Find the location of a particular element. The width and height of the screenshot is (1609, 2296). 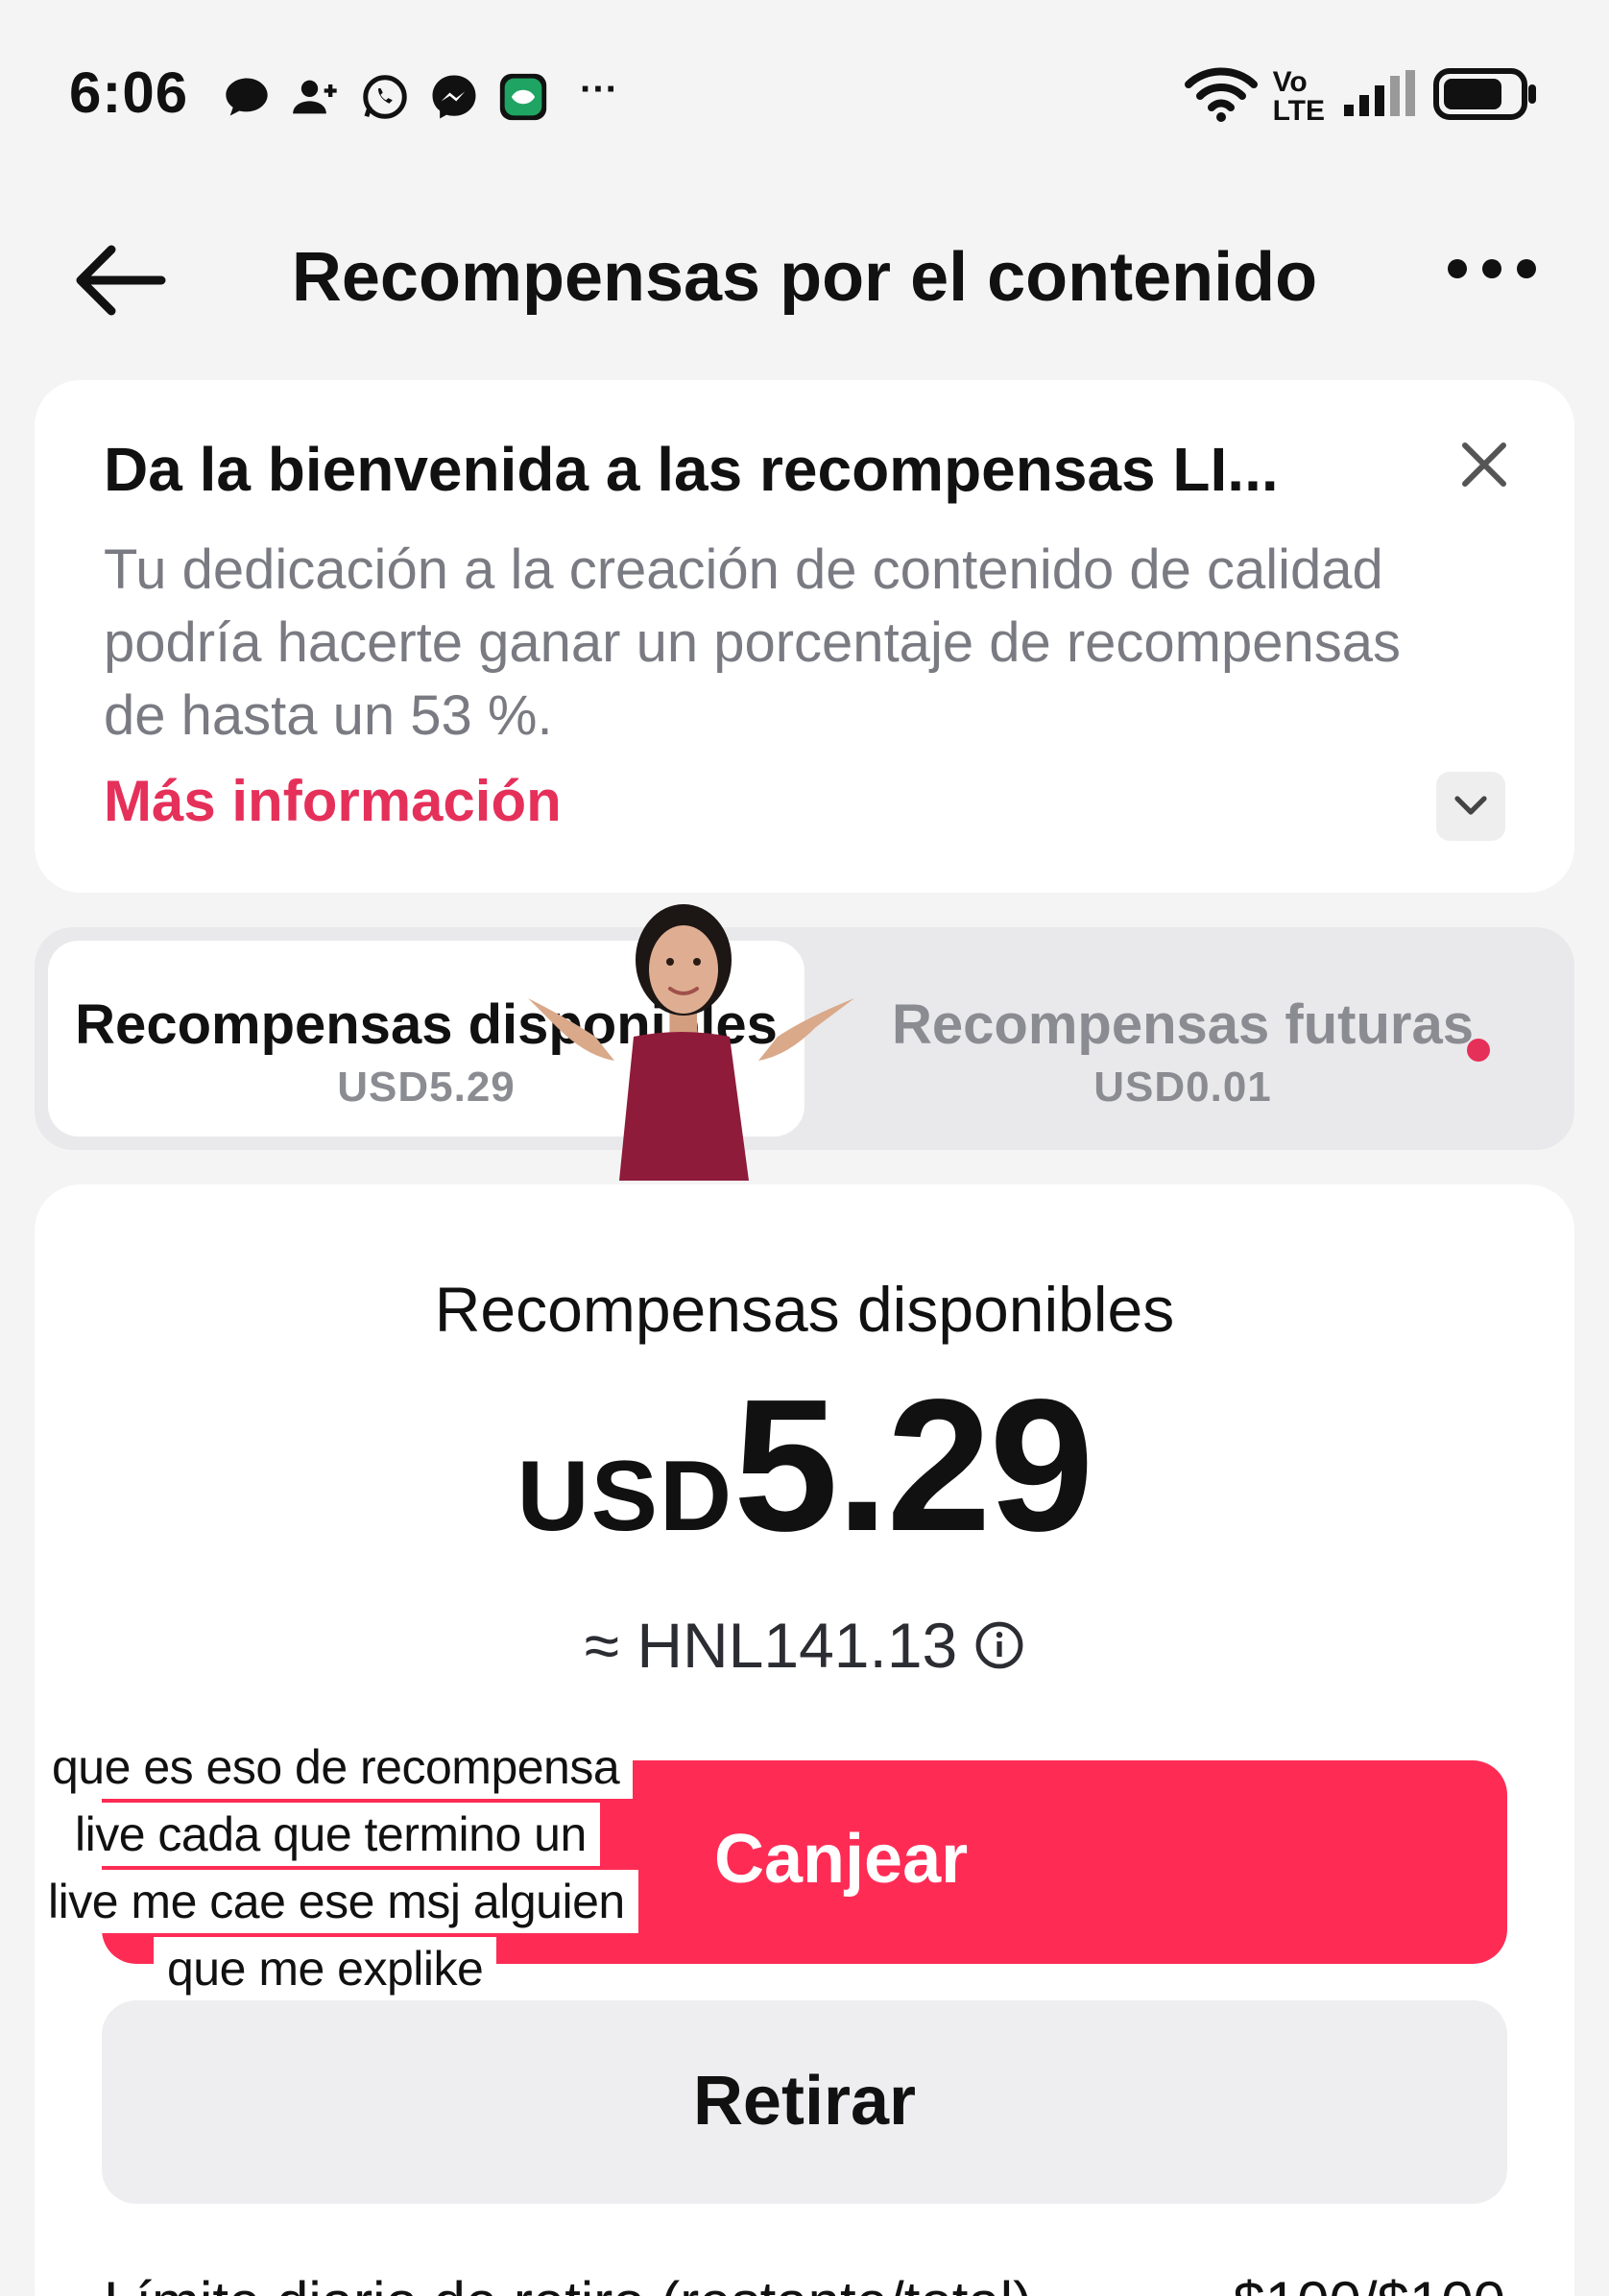

available-rewards-title: Recompensas disponibles is located at coordinates (804, 1310).